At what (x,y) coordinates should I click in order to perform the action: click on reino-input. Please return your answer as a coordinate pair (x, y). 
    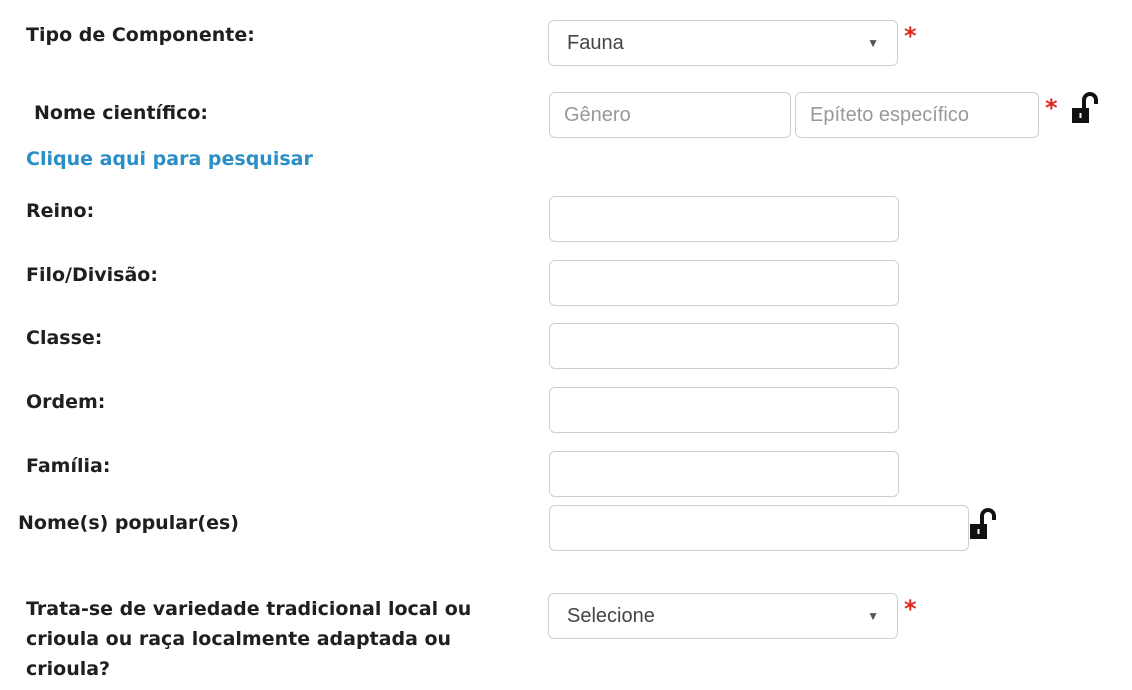
    Looking at the image, I should click on (724, 219).